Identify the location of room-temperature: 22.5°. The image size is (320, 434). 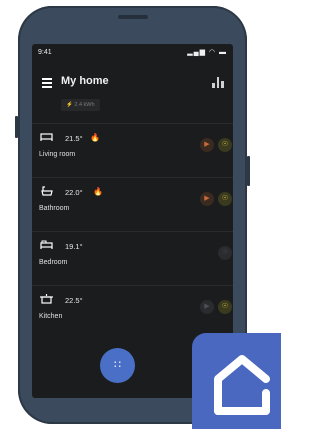
(74, 300).